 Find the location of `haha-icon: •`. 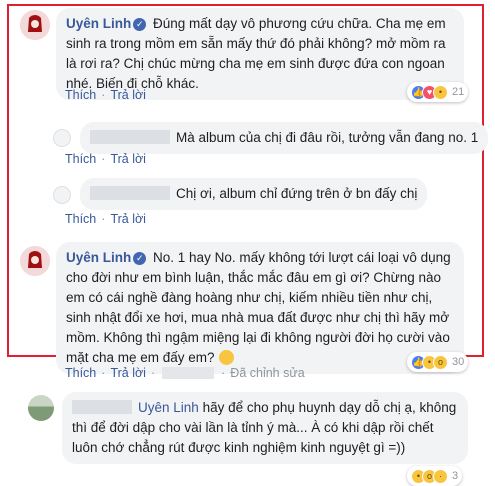

haha-icon: • is located at coordinates (440, 92).